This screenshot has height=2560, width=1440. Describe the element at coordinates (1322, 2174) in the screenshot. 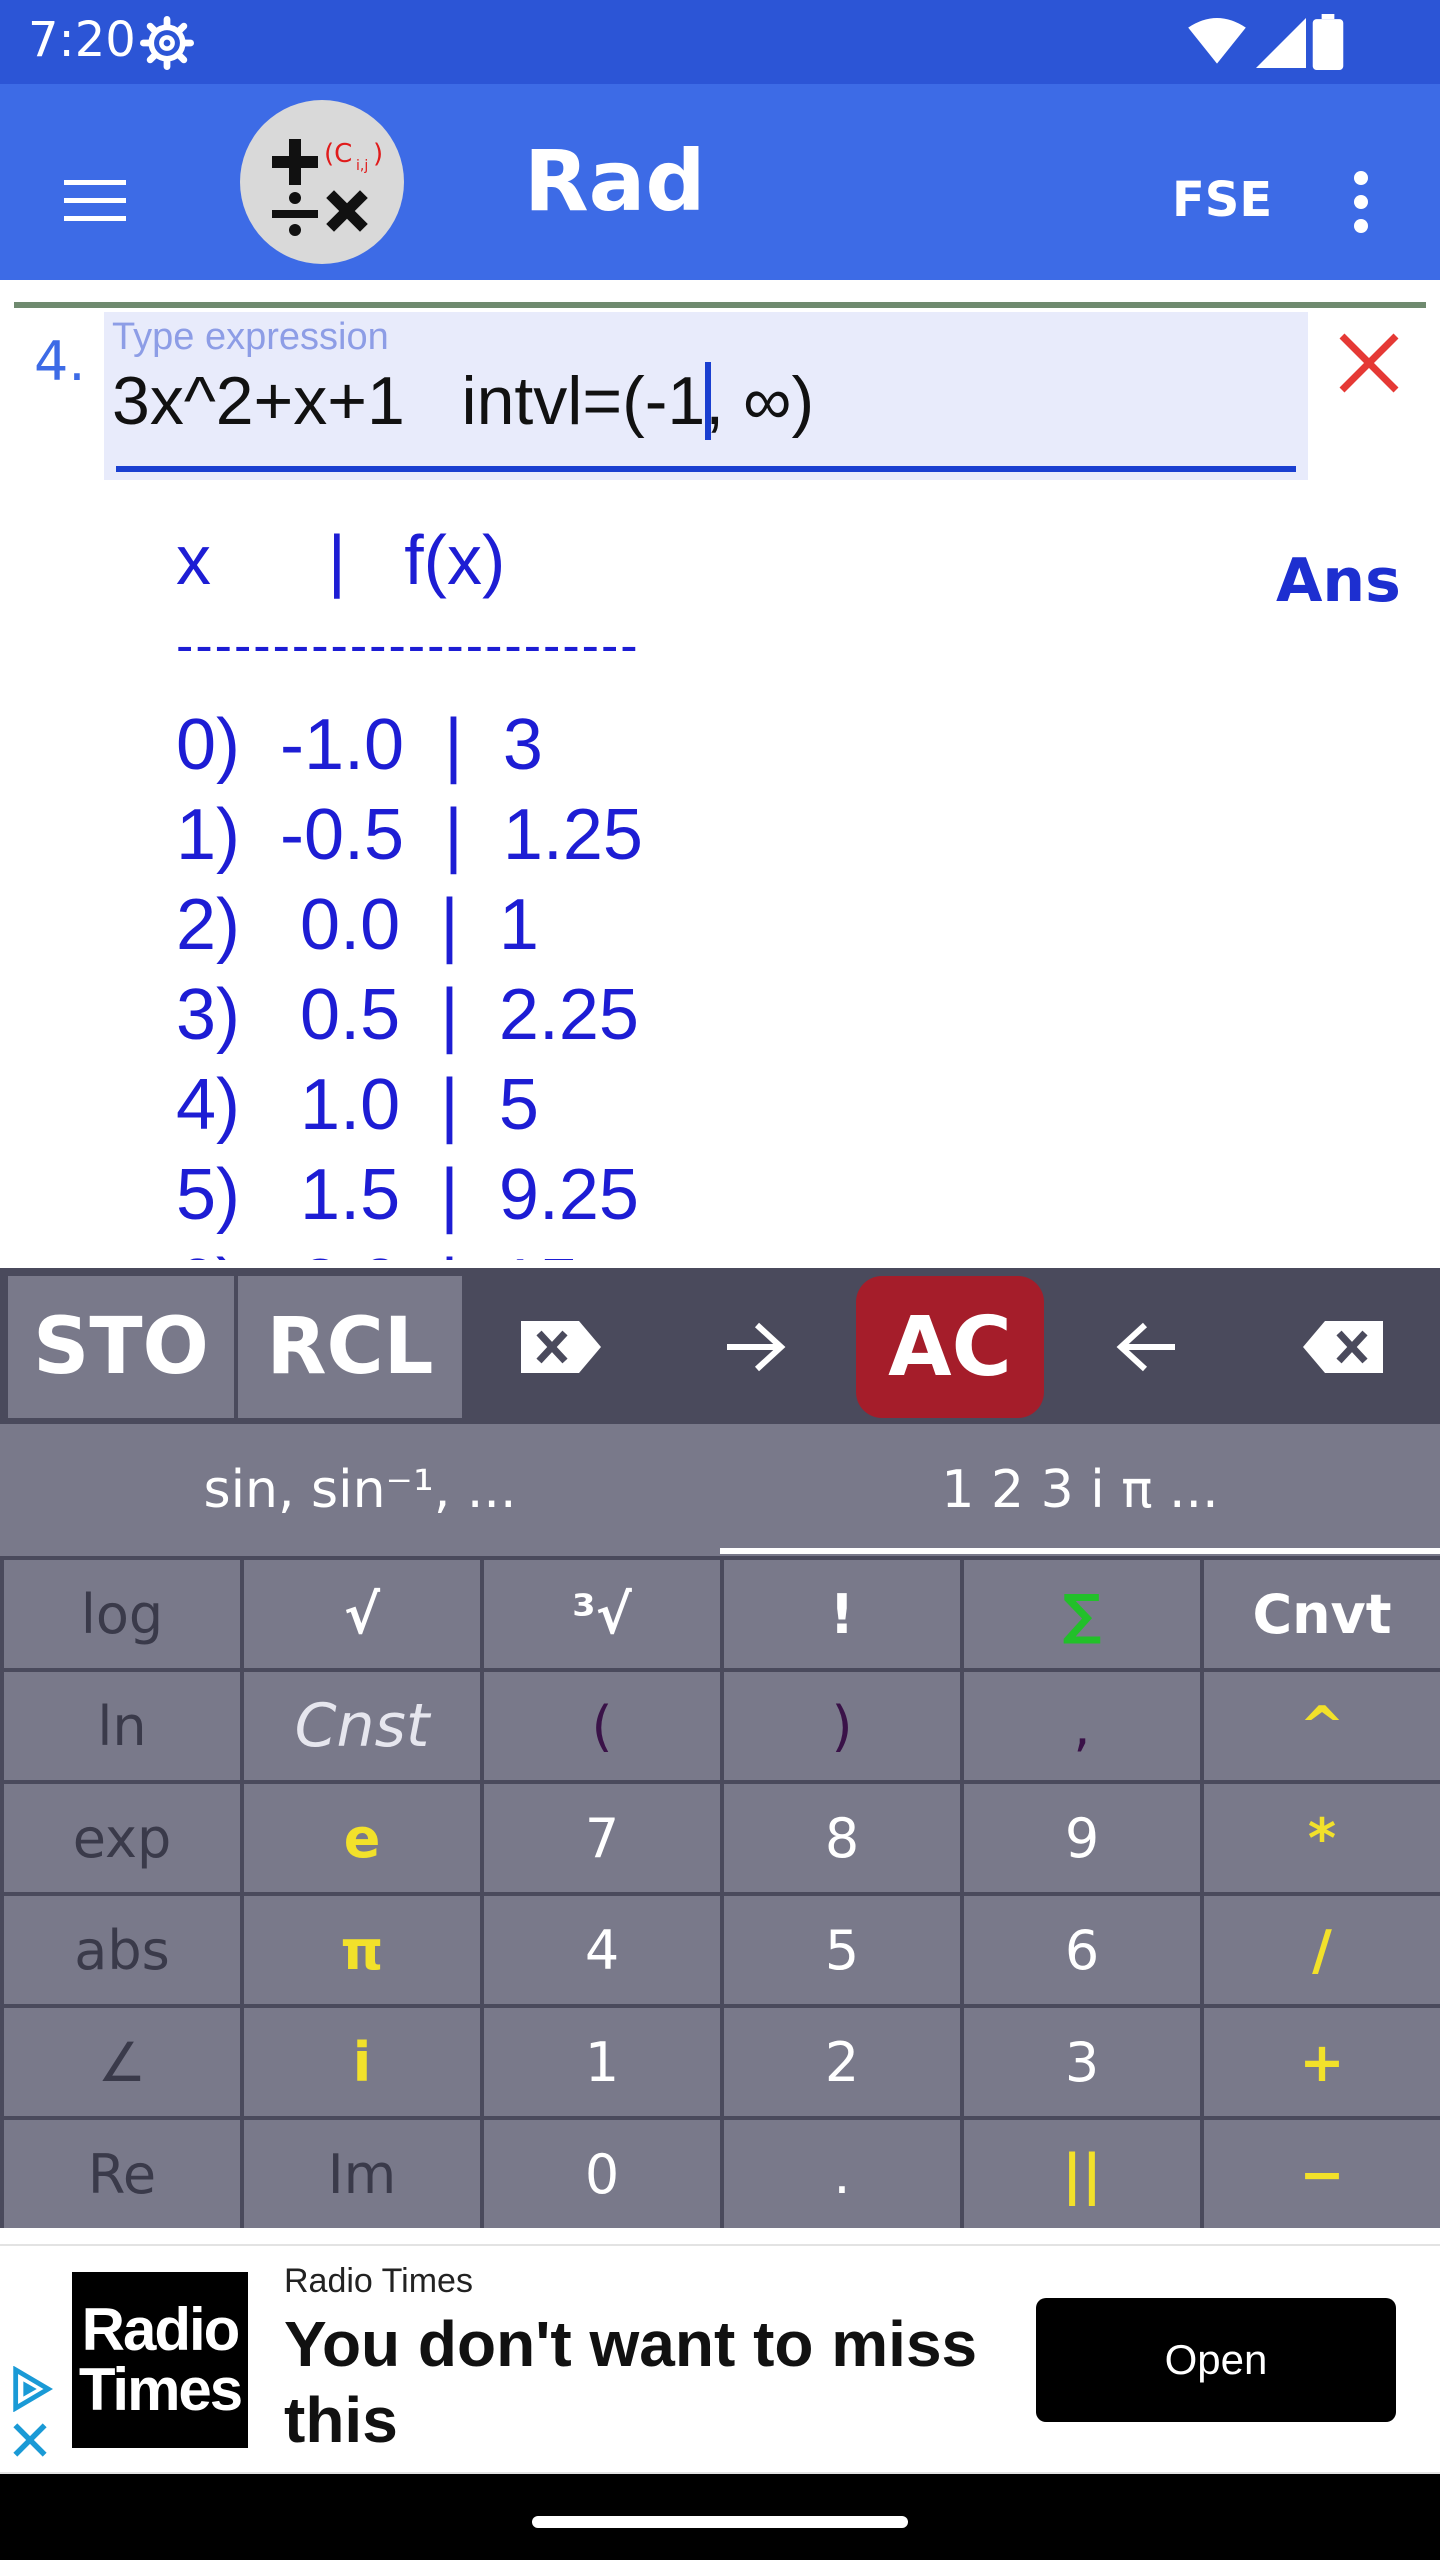

I see `minus-key: −` at that location.